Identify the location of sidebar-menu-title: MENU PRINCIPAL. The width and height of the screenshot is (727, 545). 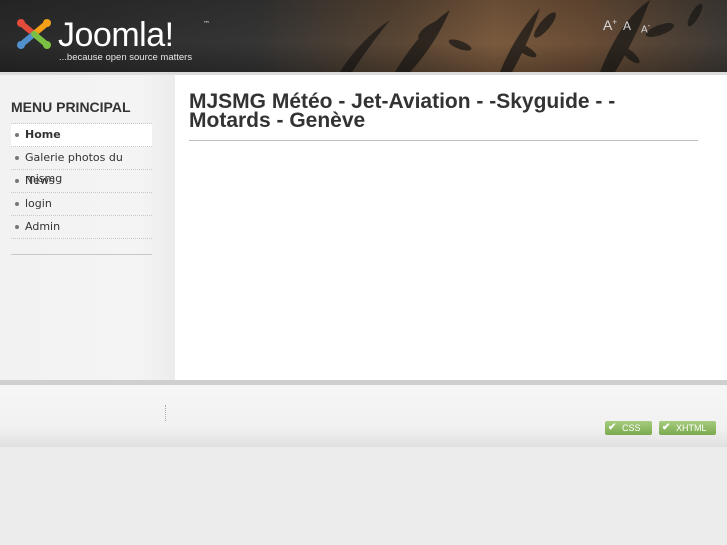
(71, 107).